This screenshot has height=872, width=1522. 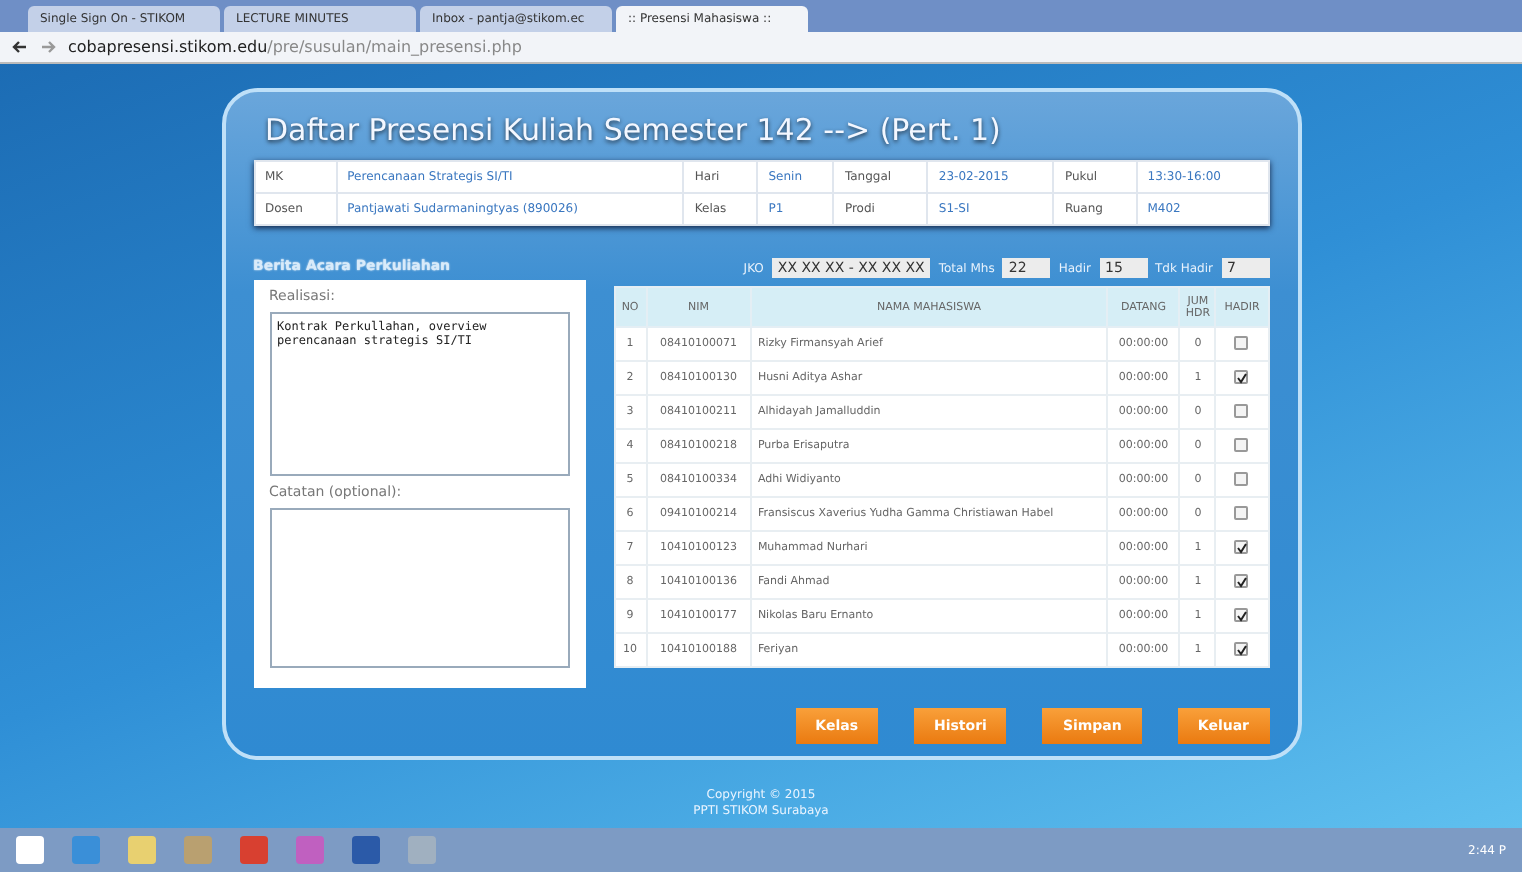 What do you see at coordinates (419, 588) in the screenshot?
I see `catatan-field` at bounding box center [419, 588].